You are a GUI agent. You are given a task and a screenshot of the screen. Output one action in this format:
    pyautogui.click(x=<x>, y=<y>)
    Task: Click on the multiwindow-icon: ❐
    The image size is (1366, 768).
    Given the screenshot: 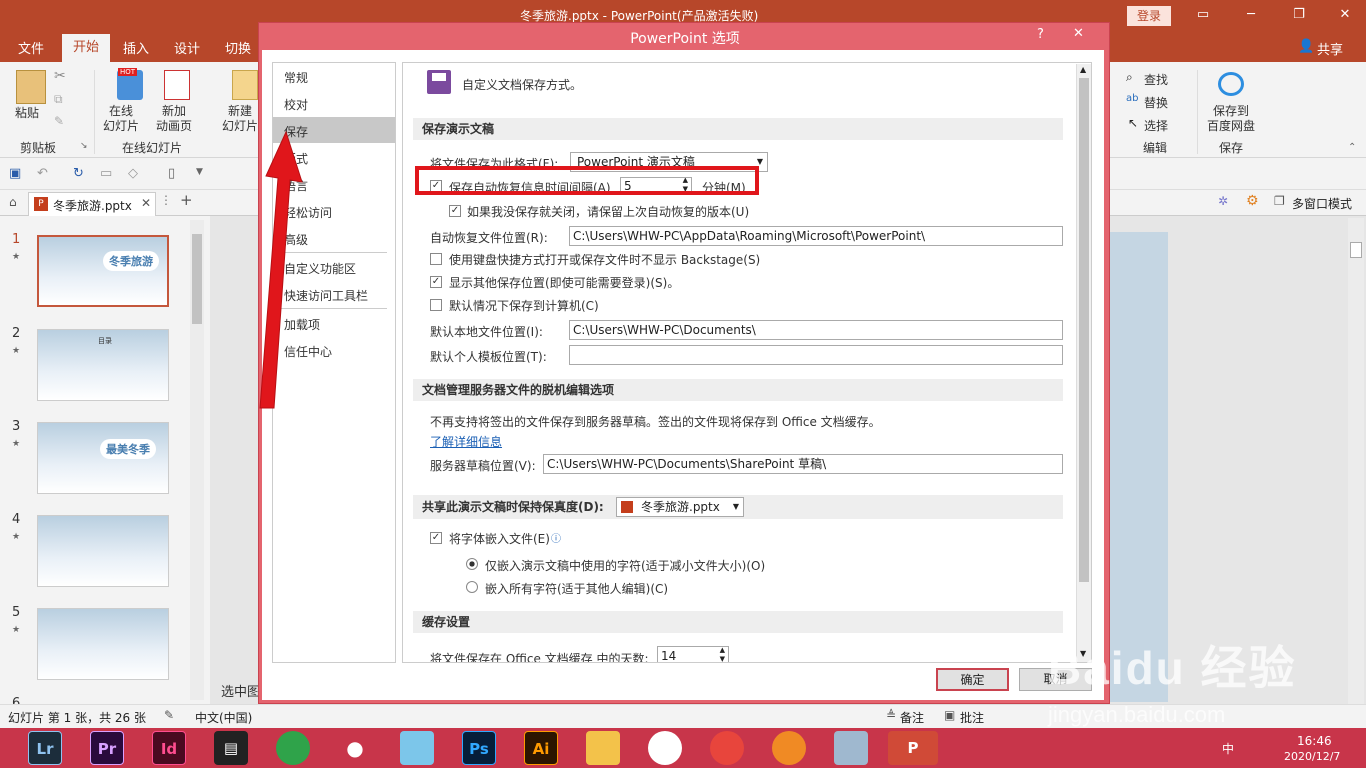 What is the action you would take?
    pyautogui.click(x=1279, y=201)
    